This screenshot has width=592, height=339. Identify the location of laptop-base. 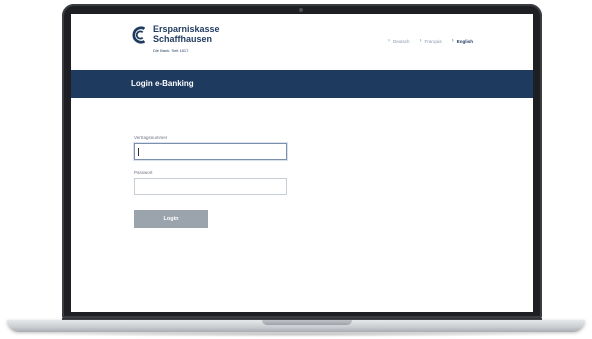
(296, 326).